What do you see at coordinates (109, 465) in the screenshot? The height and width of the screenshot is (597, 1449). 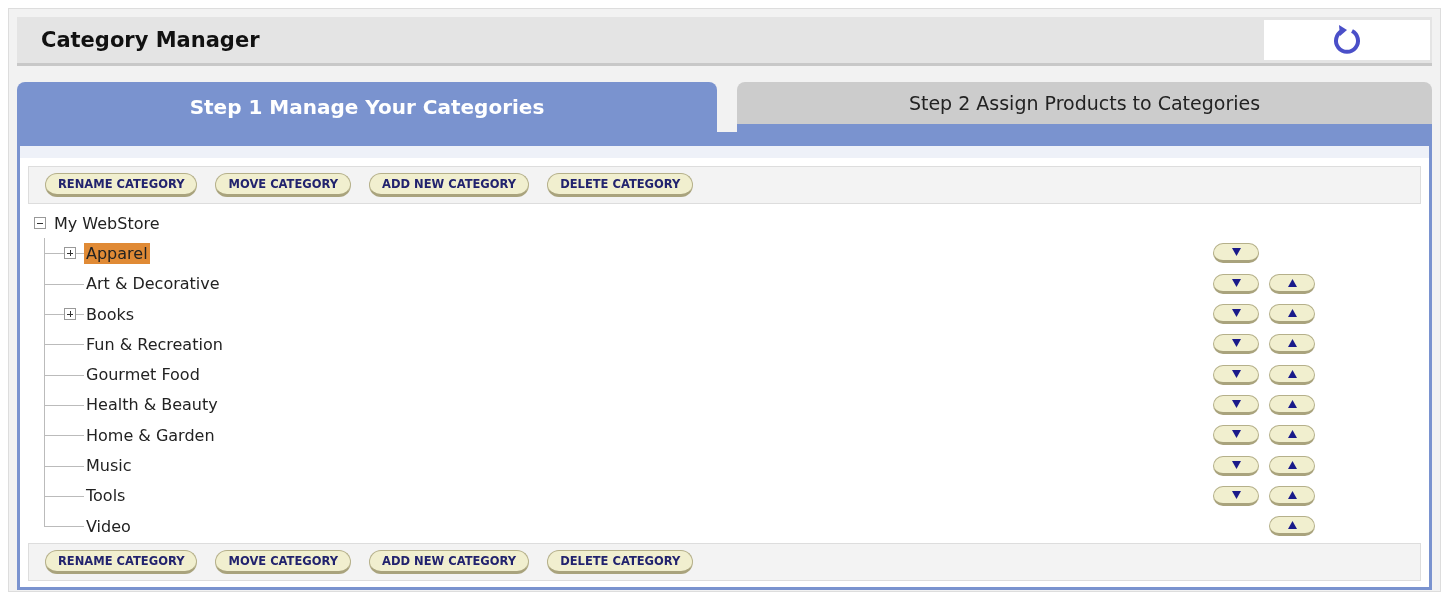 I see `tree-item: Music` at bounding box center [109, 465].